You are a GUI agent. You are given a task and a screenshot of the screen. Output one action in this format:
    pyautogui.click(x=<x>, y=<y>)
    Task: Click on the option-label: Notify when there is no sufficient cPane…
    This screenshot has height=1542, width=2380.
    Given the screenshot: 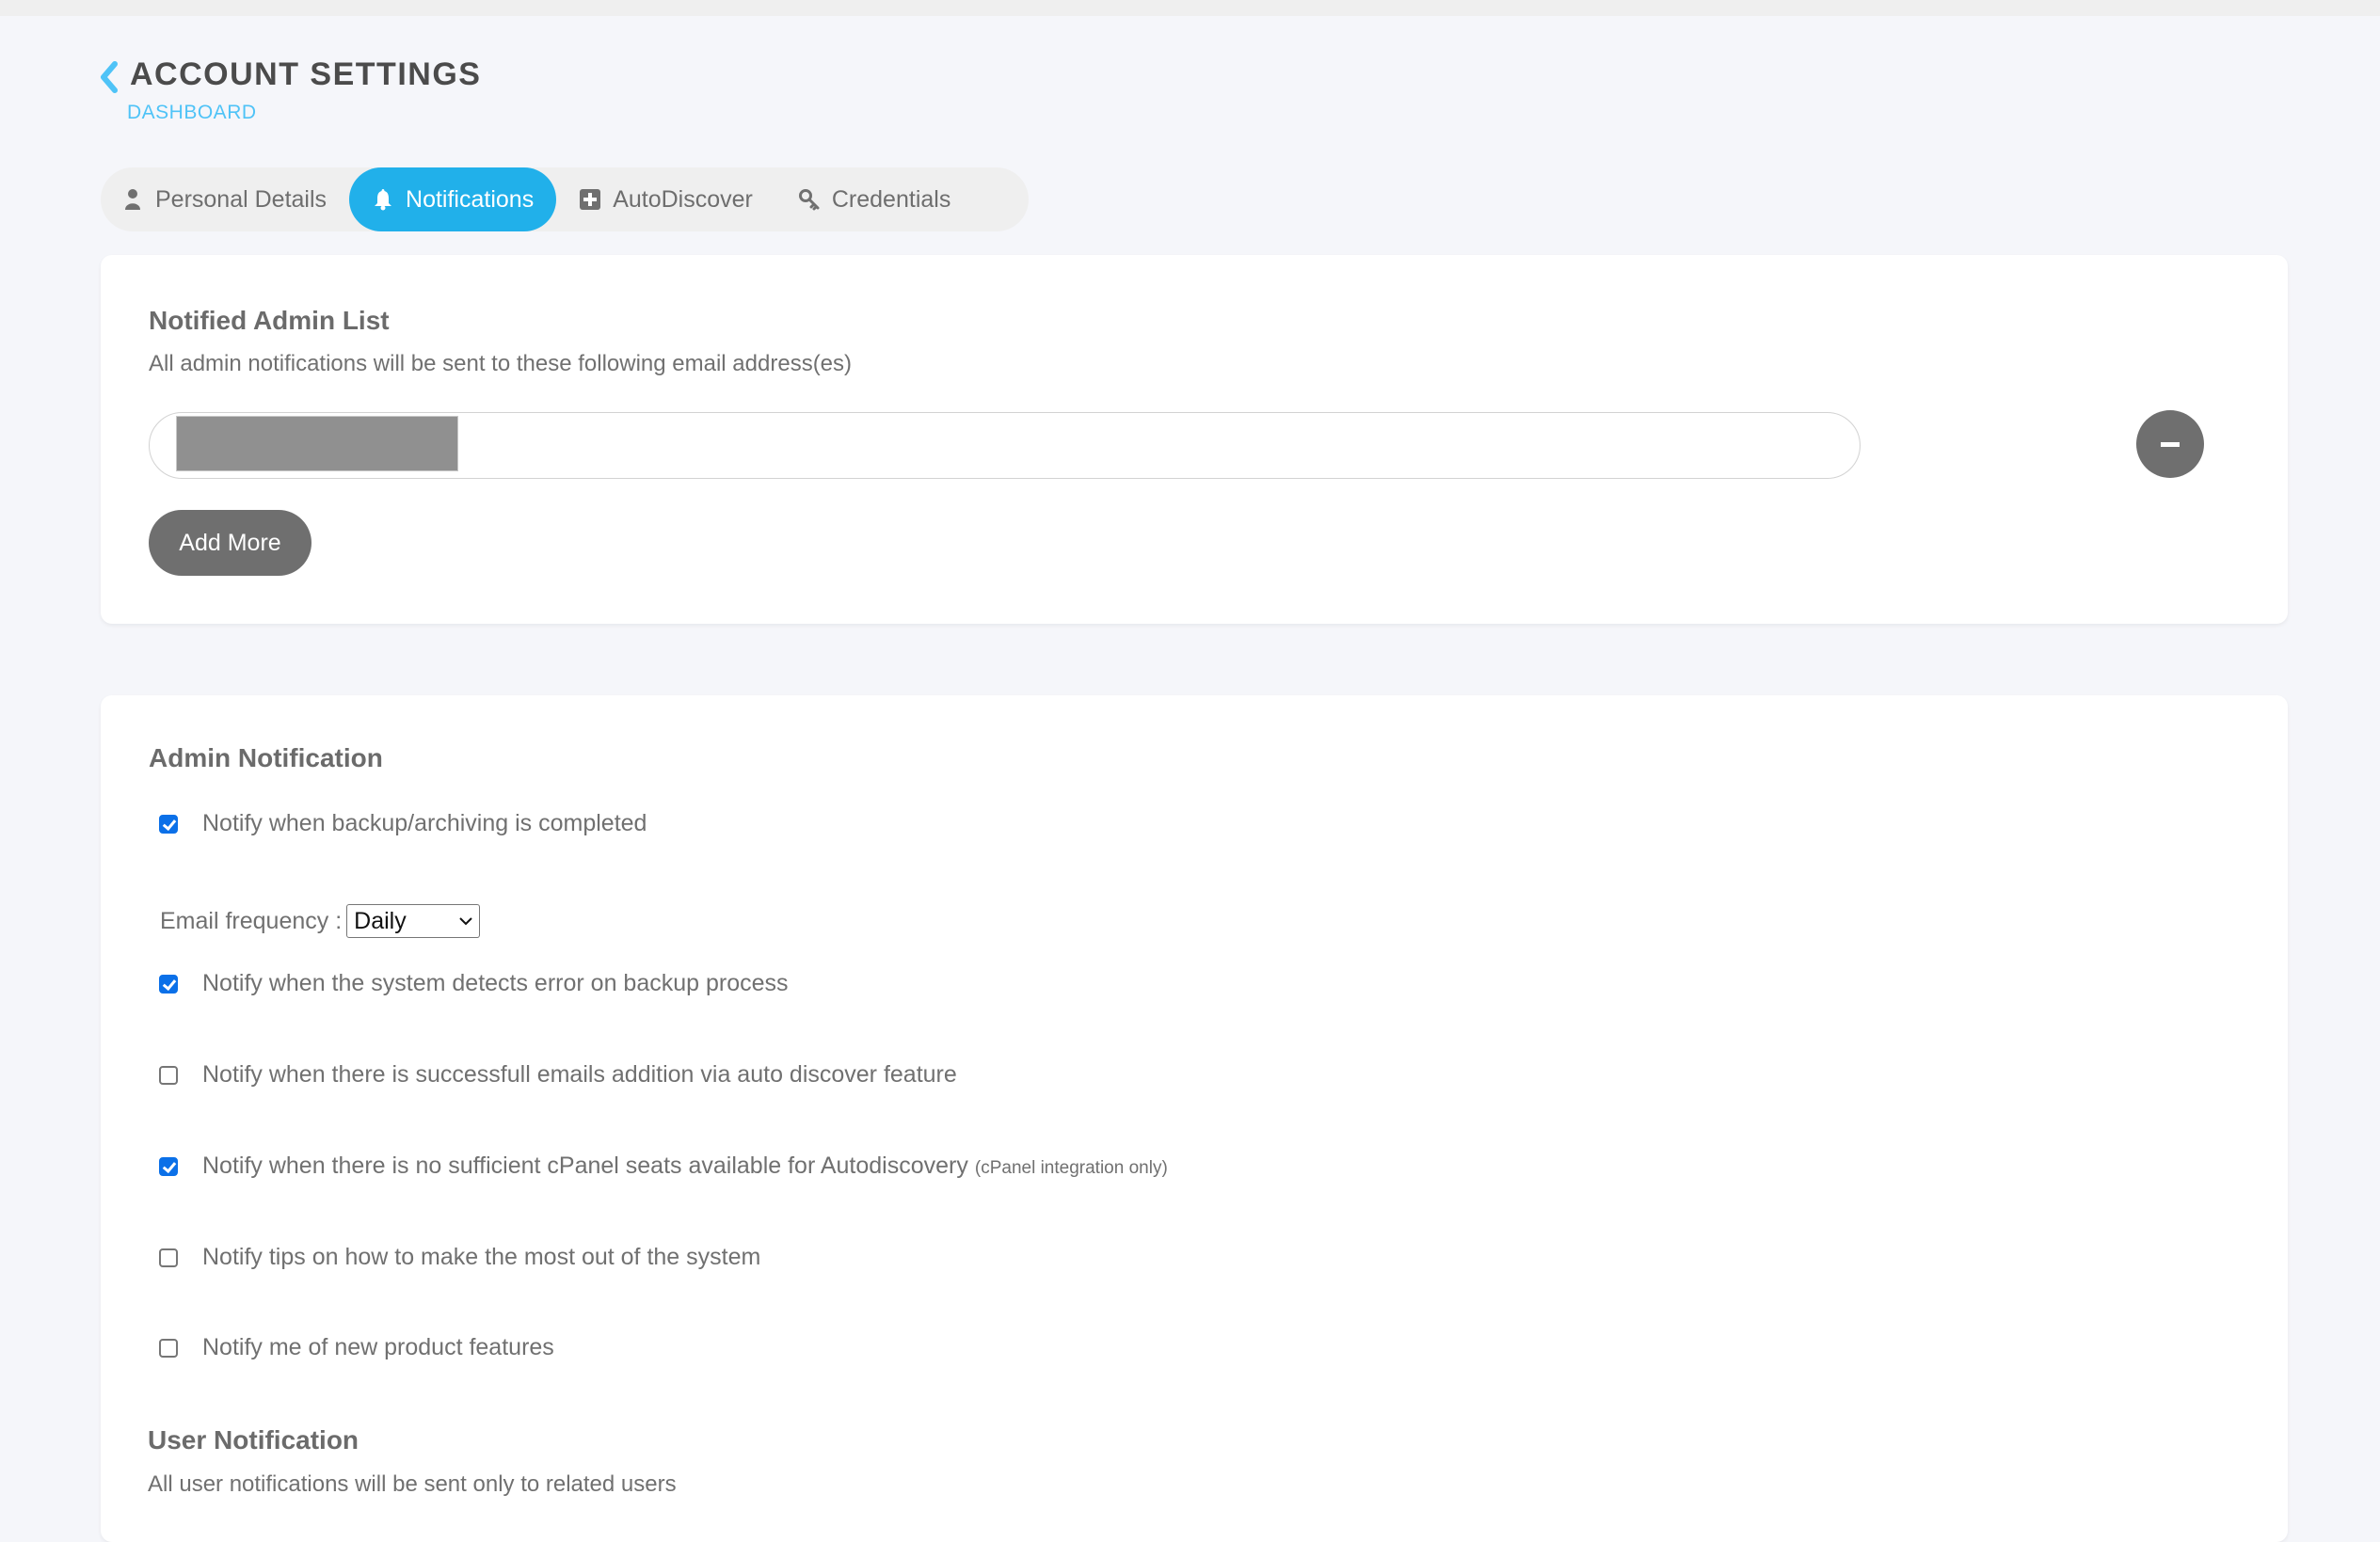 What is the action you would take?
    pyautogui.click(x=585, y=1166)
    